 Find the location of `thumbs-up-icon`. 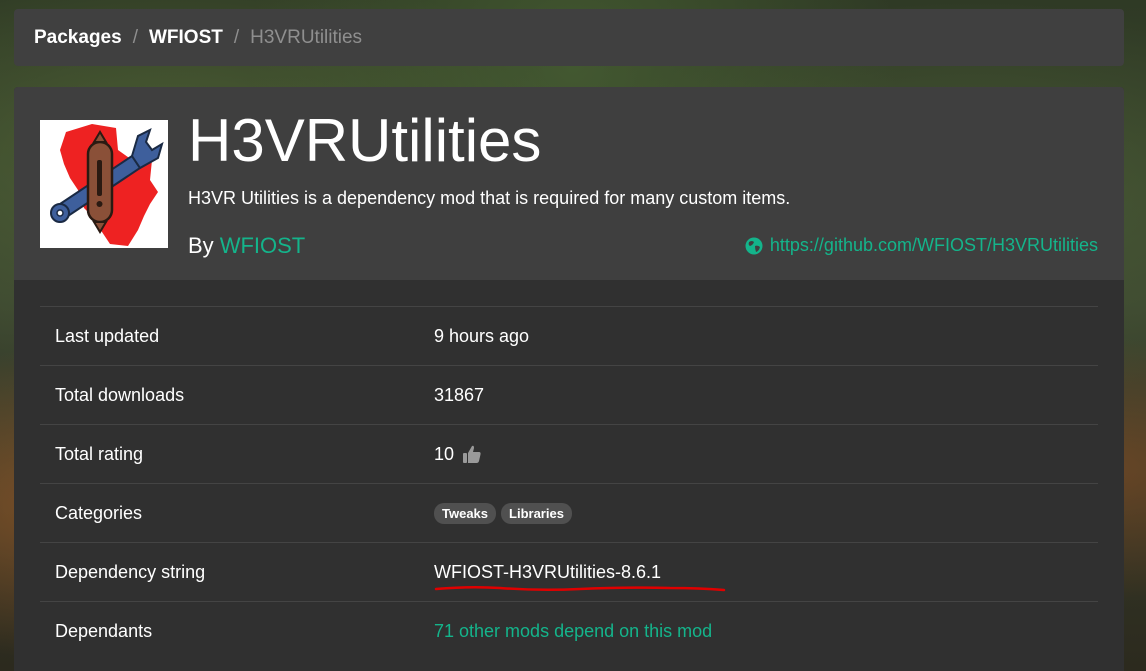

thumbs-up-icon is located at coordinates (472, 454).